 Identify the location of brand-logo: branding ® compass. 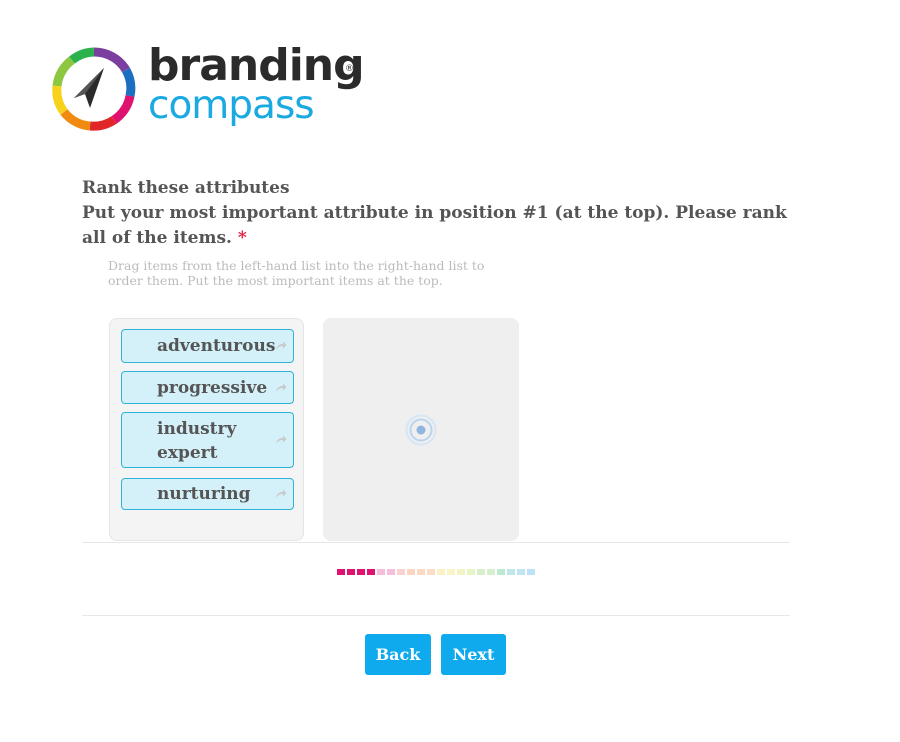
(212, 88).